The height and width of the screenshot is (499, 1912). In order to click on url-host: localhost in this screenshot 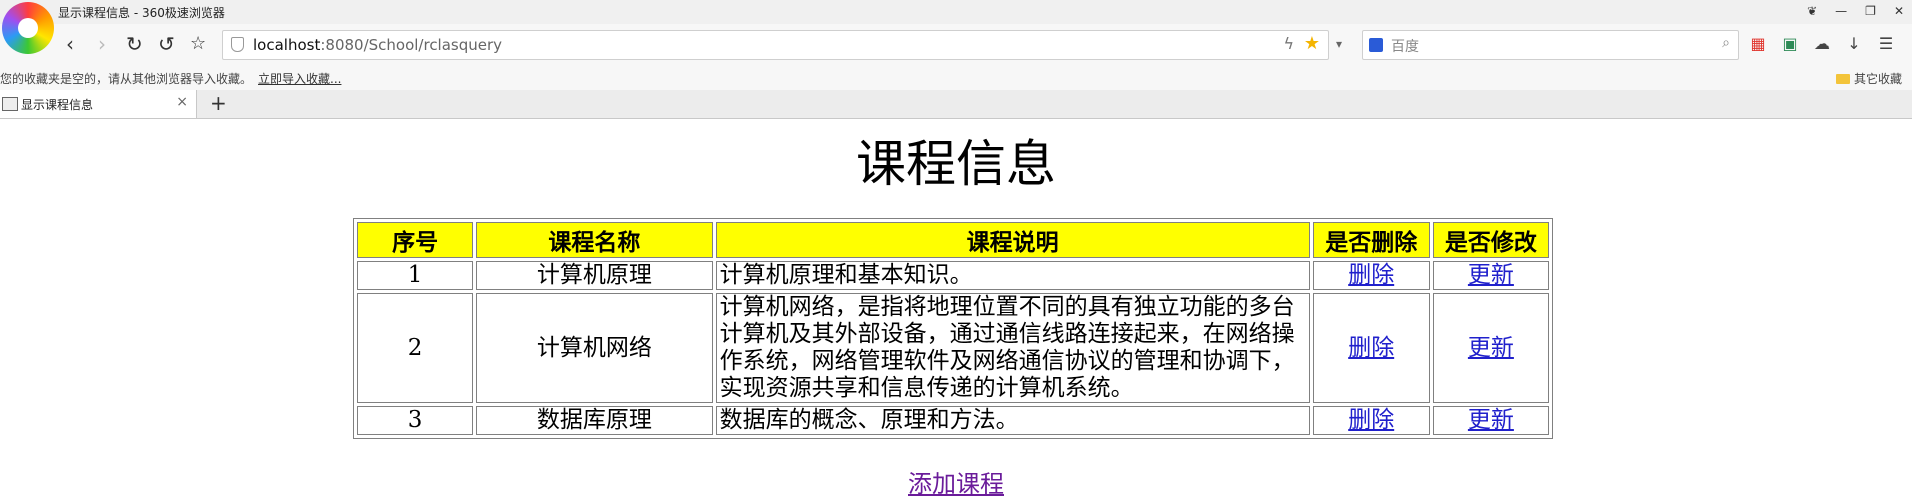, I will do `click(287, 45)`.